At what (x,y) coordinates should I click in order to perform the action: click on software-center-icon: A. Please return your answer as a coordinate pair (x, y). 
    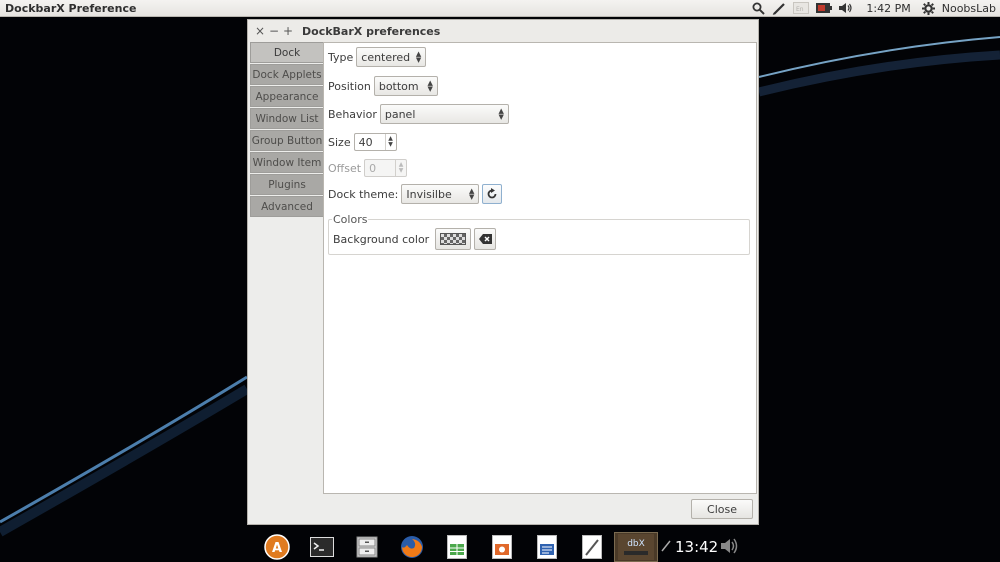
    Looking at the image, I should click on (276, 547).